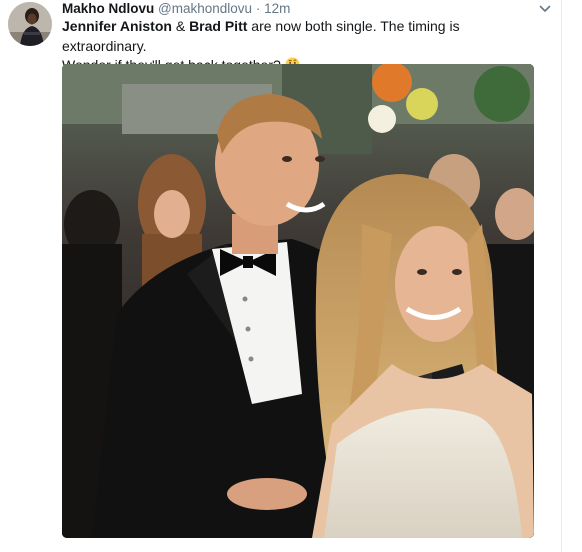 The image size is (582, 552). I want to click on author-handle: @makhondlovu, so click(205, 8).